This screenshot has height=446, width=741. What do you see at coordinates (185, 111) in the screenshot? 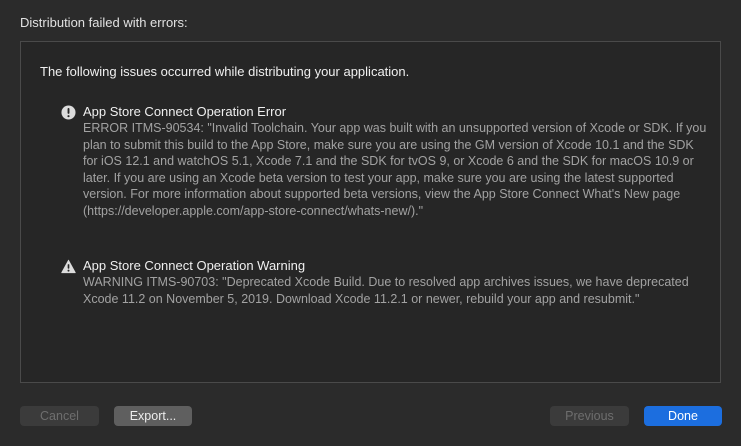
I see `error-title: App Store Connect Operation Error` at bounding box center [185, 111].